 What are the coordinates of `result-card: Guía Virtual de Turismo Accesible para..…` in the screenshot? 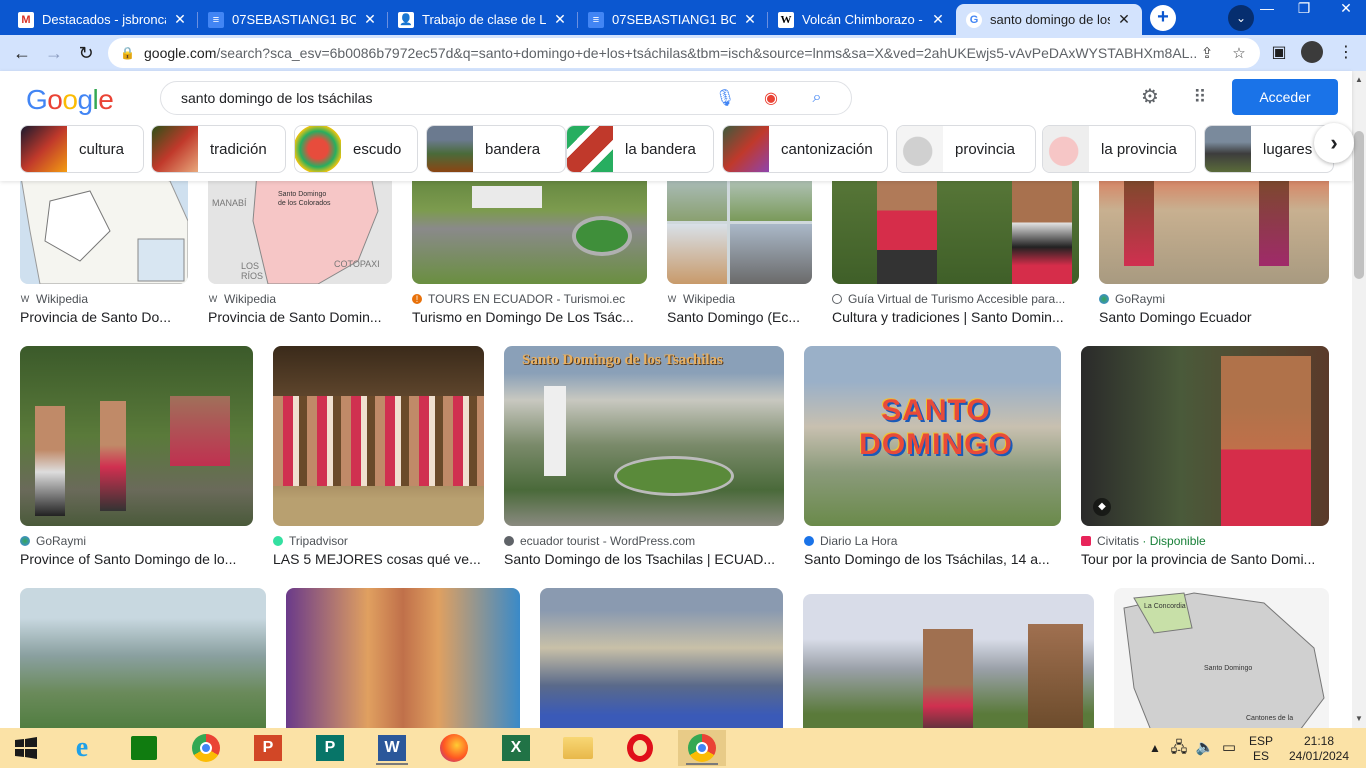 It's located at (955, 253).